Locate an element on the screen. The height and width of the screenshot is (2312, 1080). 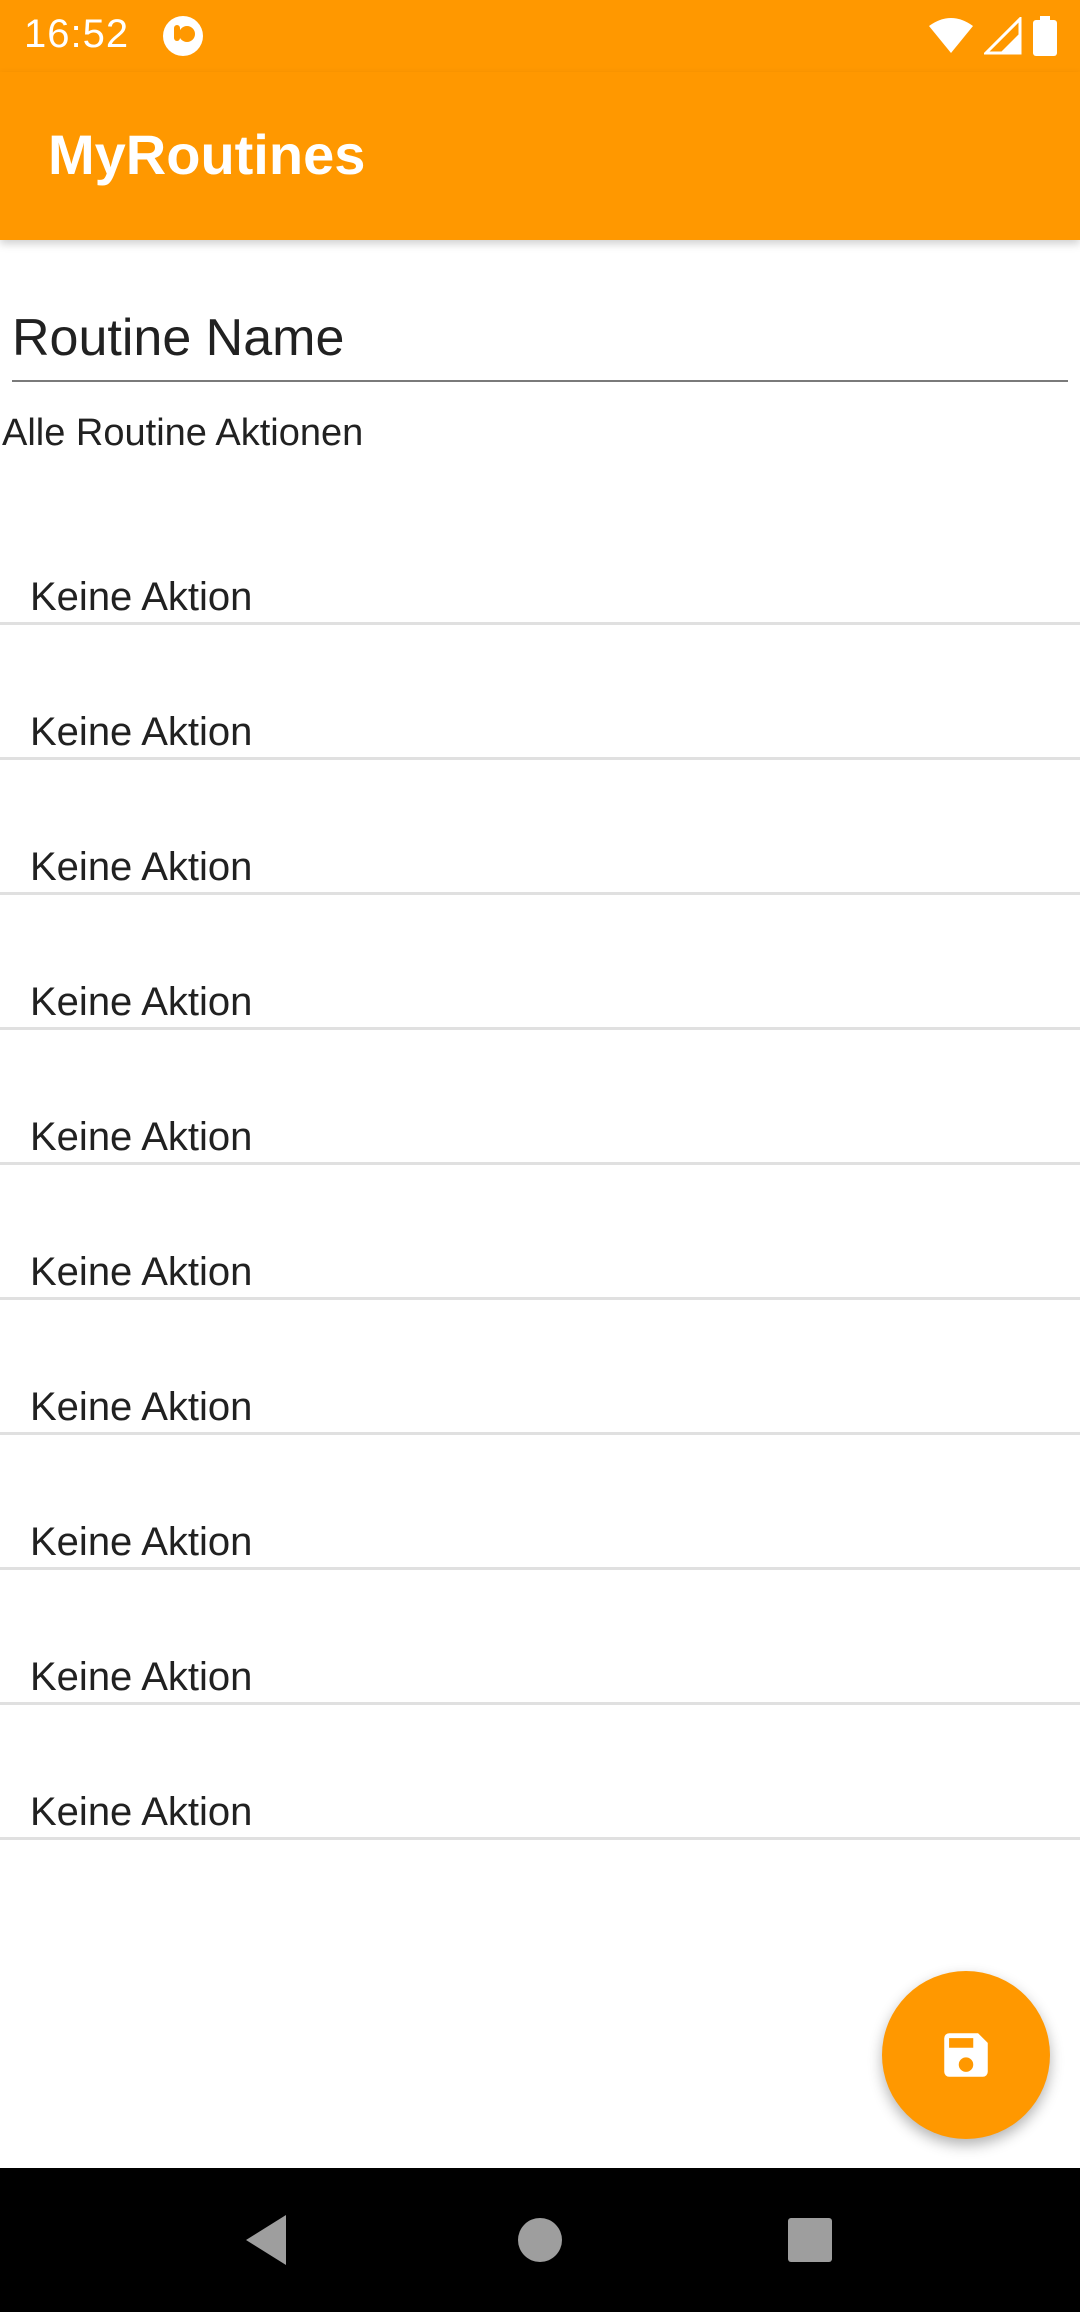
app-notification-icon is located at coordinates (183, 36).